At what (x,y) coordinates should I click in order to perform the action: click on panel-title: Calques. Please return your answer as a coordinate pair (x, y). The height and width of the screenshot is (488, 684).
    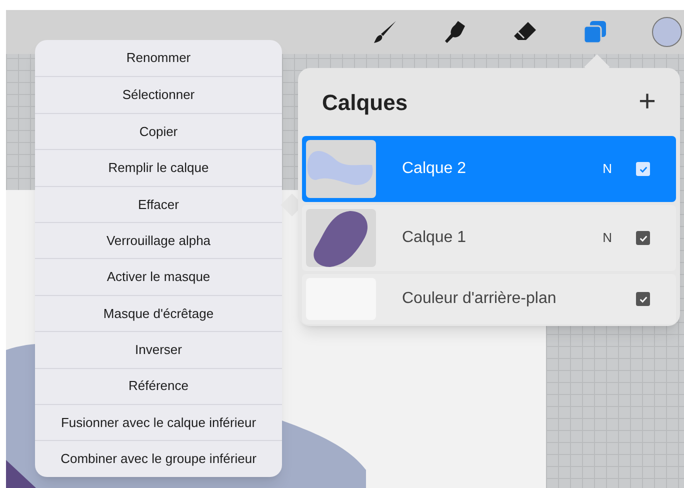
    Looking at the image, I should click on (365, 102).